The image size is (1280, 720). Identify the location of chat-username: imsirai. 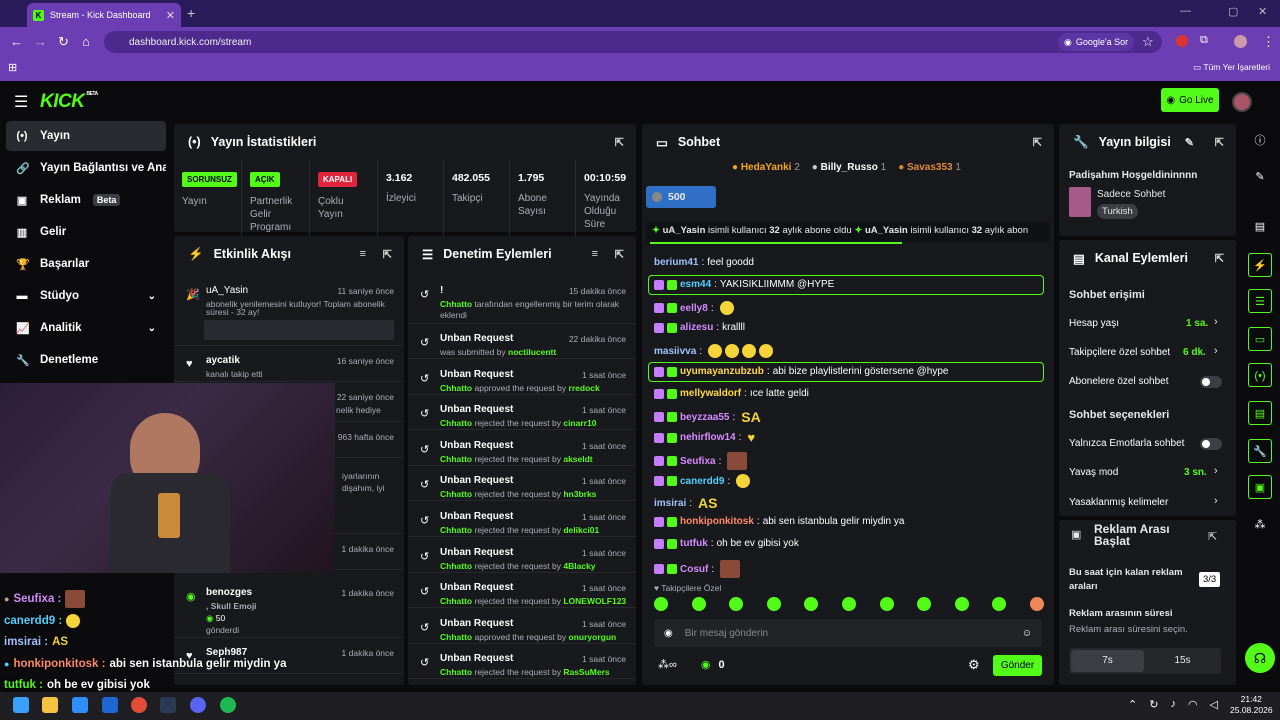
(670, 503).